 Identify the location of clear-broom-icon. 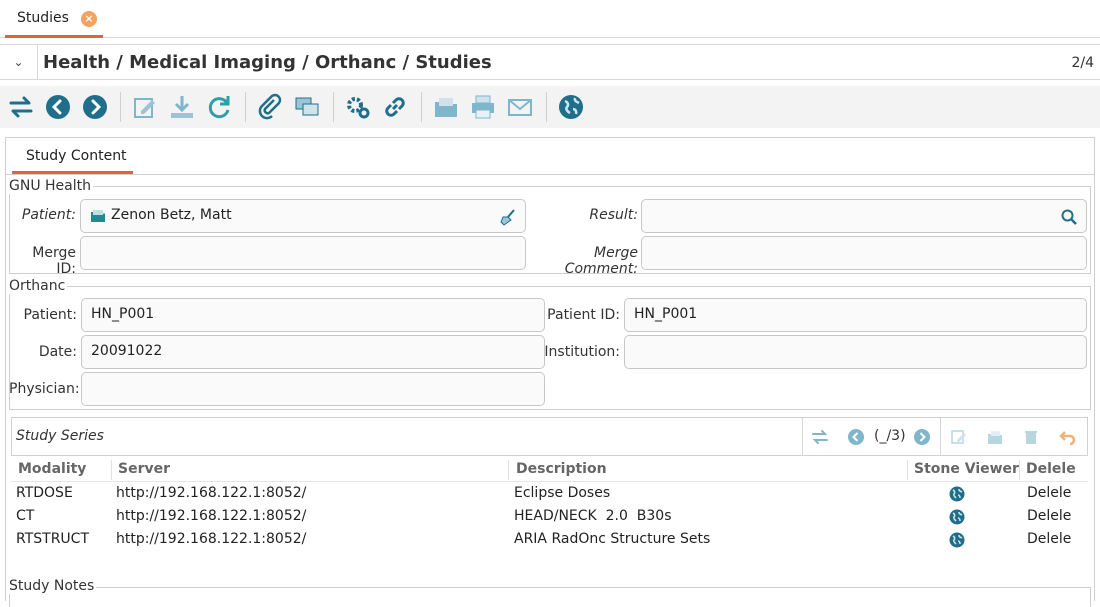
(508, 217).